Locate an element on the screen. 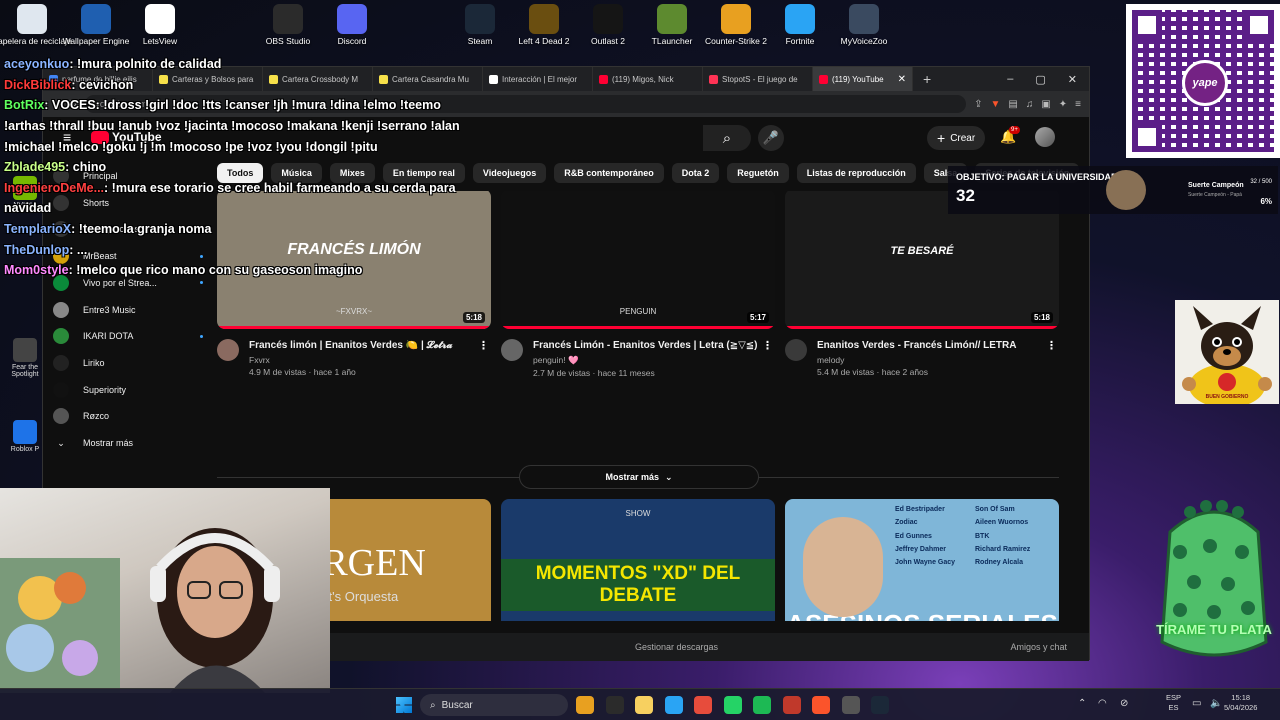 Image resolution: width=1280 pixels, height=720 pixels. video-thumbnail: MOMENTOS "XD" DEL DEBATESHOW14:41 is located at coordinates (638, 560).